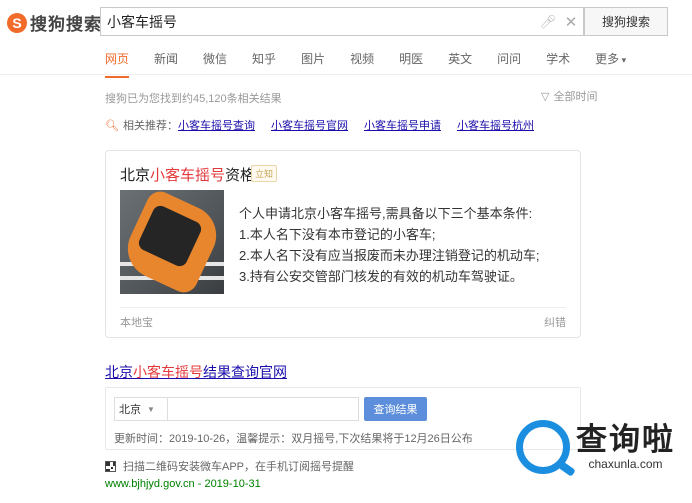 This screenshot has width=692, height=503. I want to click on card-line: 个人申请北京小客车摇号,需具备以下三个基本条件:, so click(386, 213).